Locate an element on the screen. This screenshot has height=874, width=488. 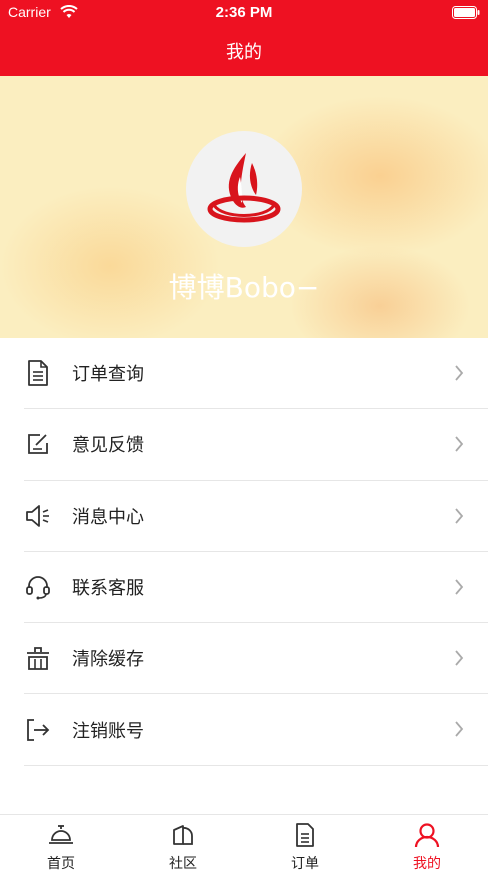
flame-logo-icon is located at coordinates (244, 188).